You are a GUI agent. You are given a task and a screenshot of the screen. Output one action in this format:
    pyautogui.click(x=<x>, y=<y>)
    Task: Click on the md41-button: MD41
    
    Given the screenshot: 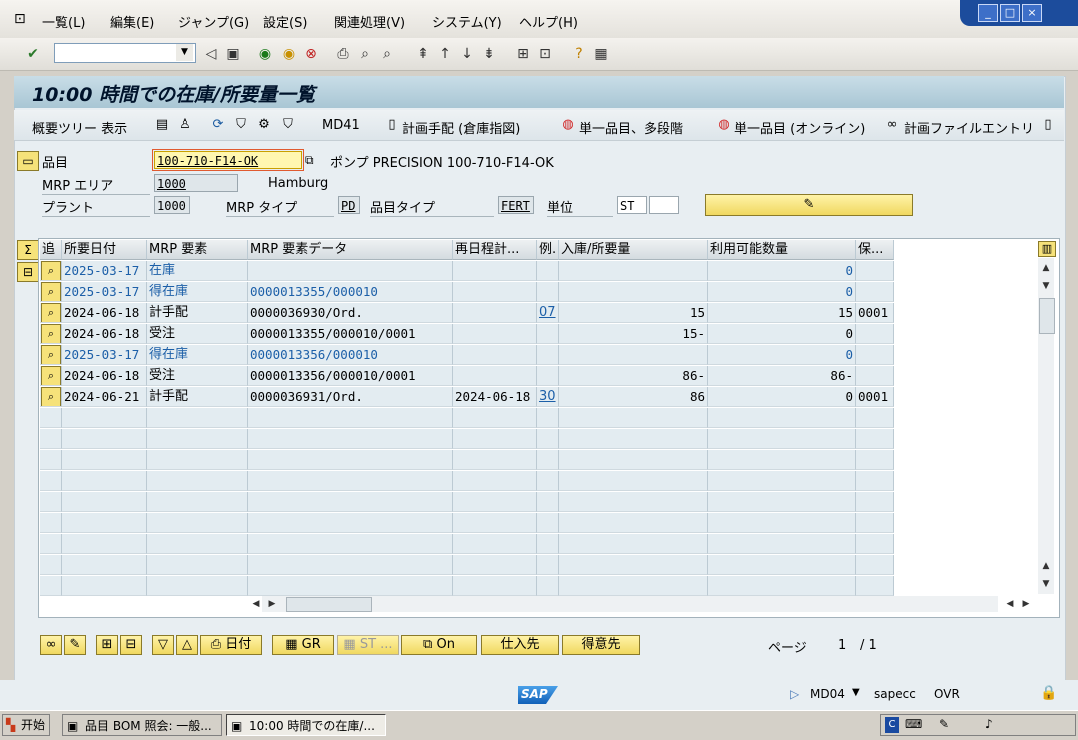 What is the action you would take?
    pyautogui.click(x=341, y=125)
    